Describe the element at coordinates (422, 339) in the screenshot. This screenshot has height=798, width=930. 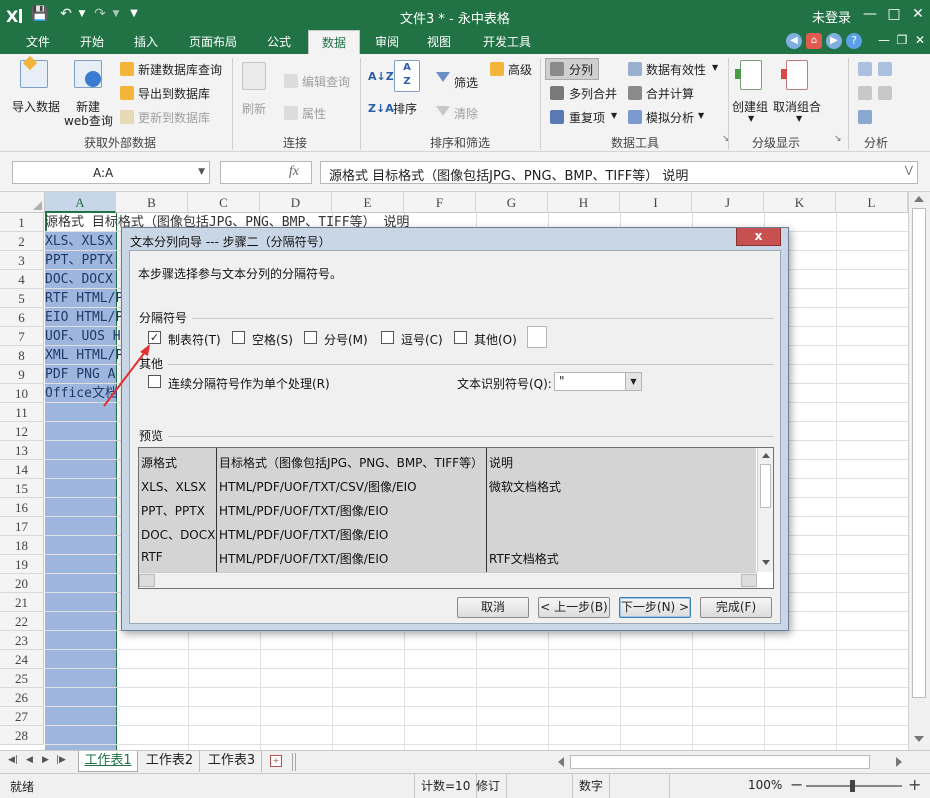
I see `comma-option-label: 逗号(C)` at that location.